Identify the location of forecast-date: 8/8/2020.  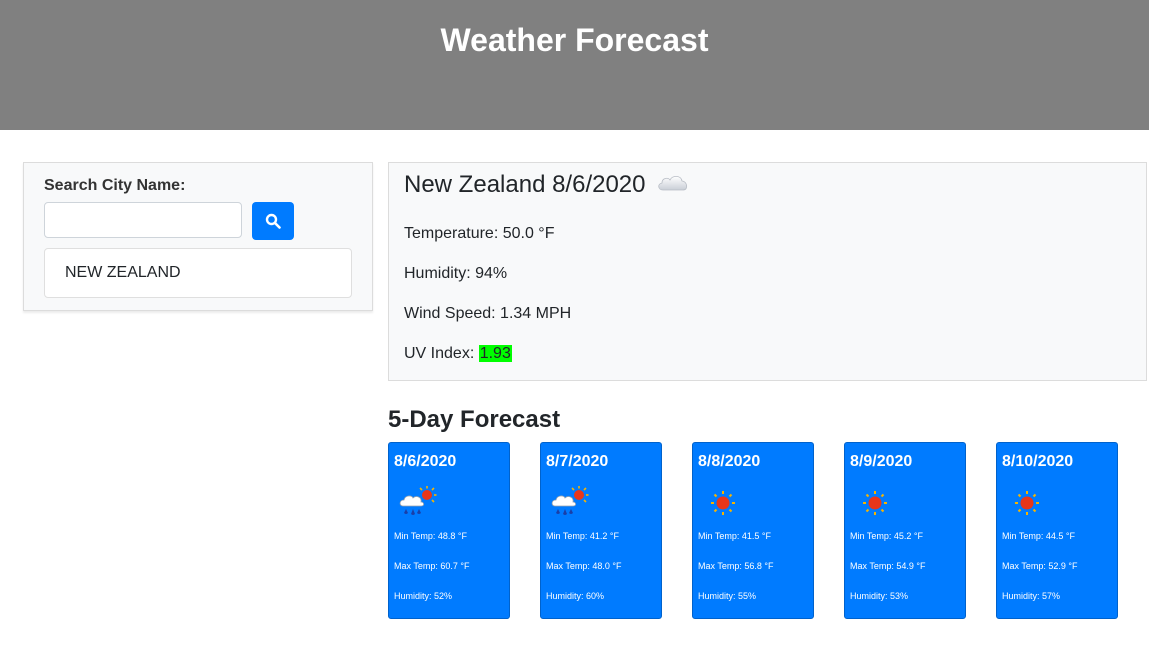
(729, 461).